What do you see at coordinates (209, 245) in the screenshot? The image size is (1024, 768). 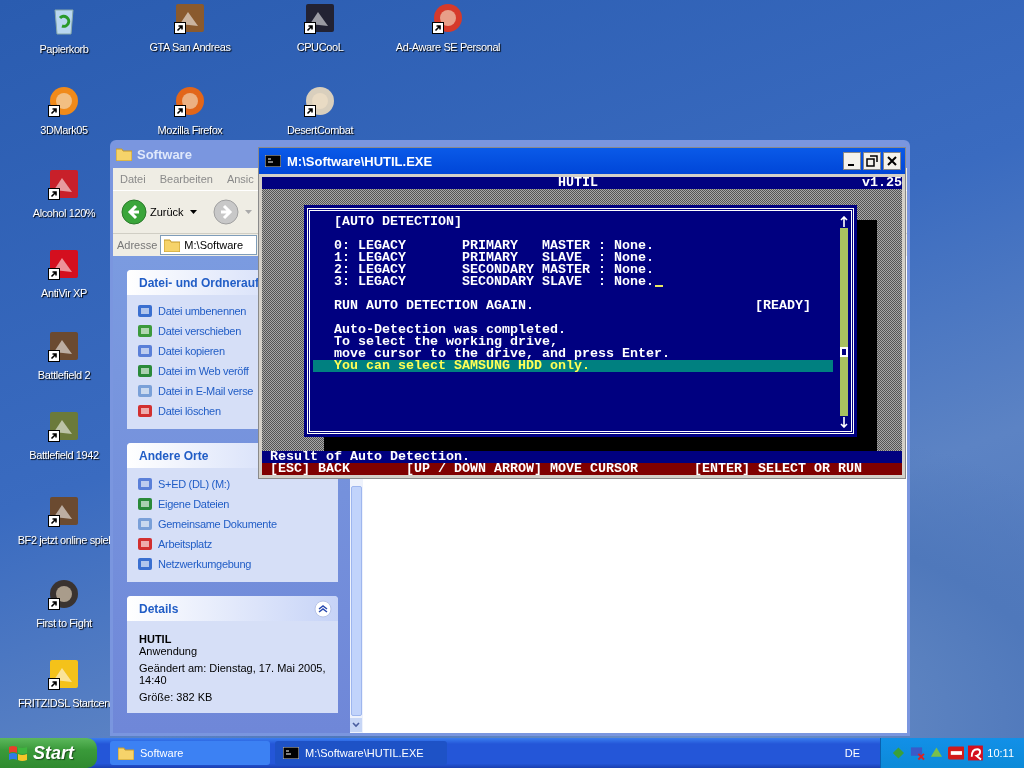 I see `address-field: M:\Software` at bounding box center [209, 245].